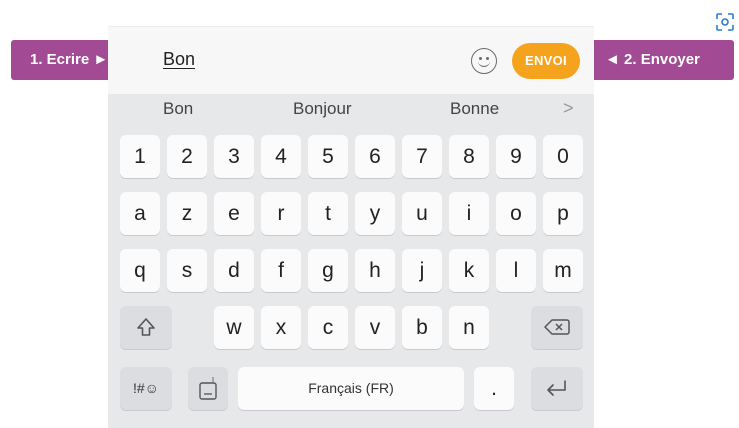  Describe the element at coordinates (469, 213) in the screenshot. I see `key: i` at that location.